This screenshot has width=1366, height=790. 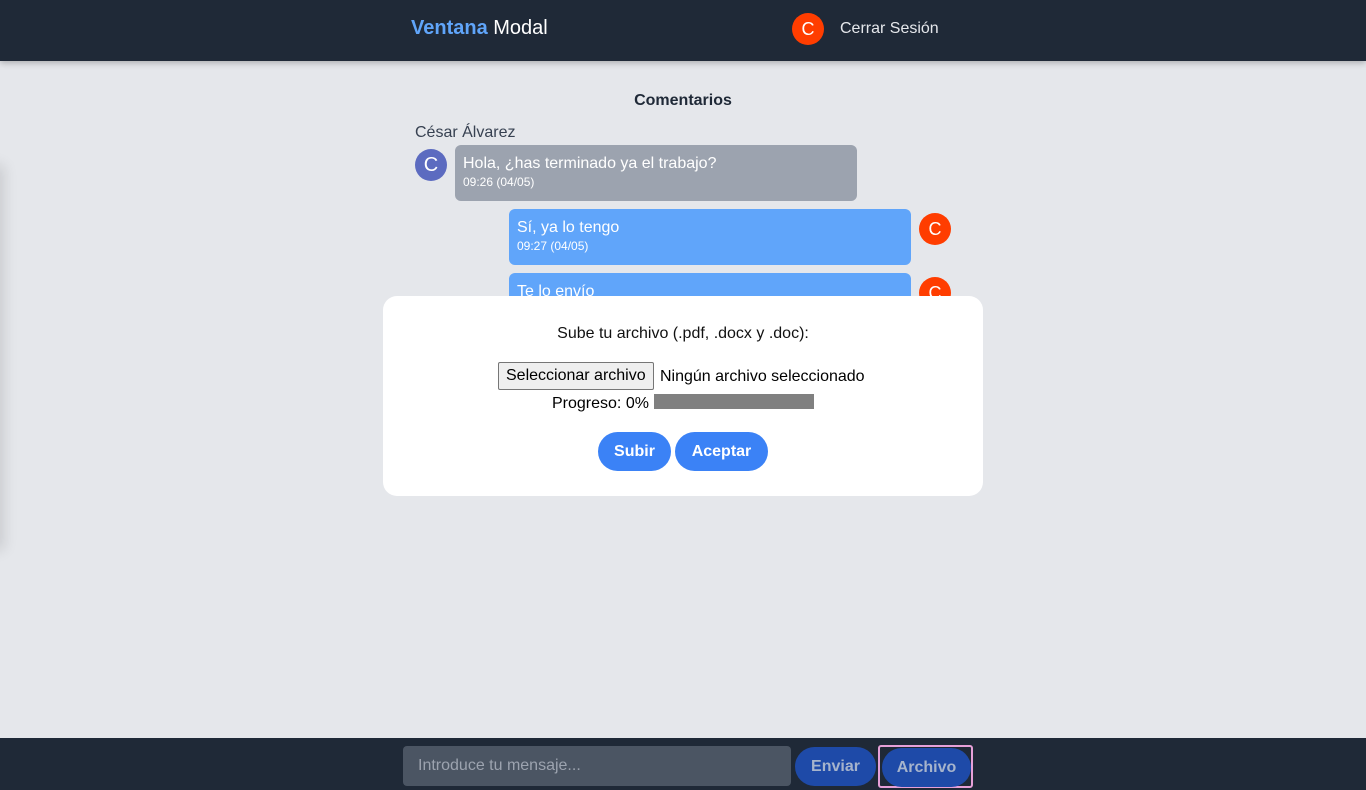 What do you see at coordinates (465, 132) in the screenshot?
I see `sender-name: César Álvarez` at bounding box center [465, 132].